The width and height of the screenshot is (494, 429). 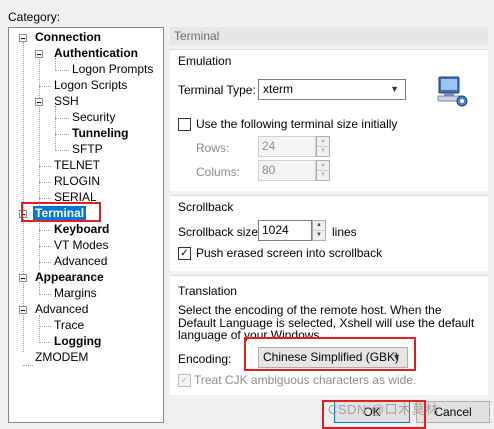 What do you see at coordinates (77, 181) in the screenshot?
I see `tree-item-rlogin: RLOGIN` at bounding box center [77, 181].